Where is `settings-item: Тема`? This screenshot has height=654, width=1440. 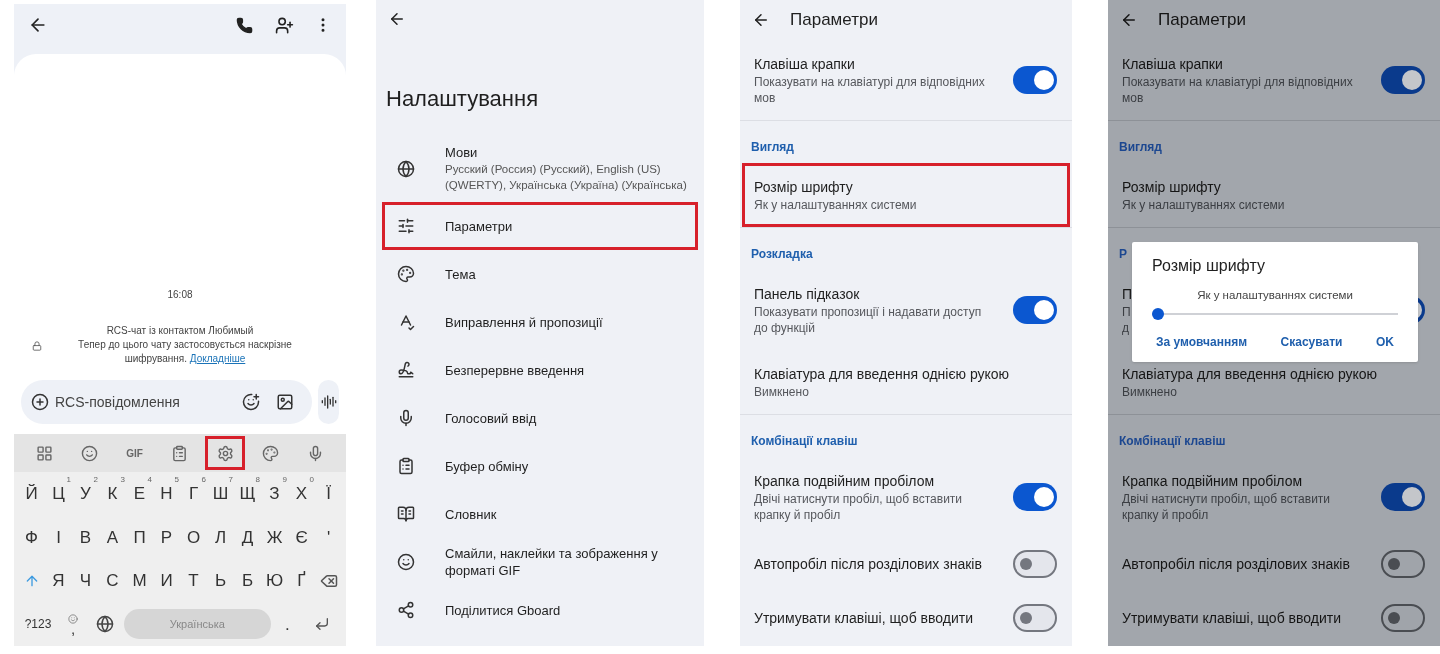
settings-item: Тема is located at coordinates (540, 274).